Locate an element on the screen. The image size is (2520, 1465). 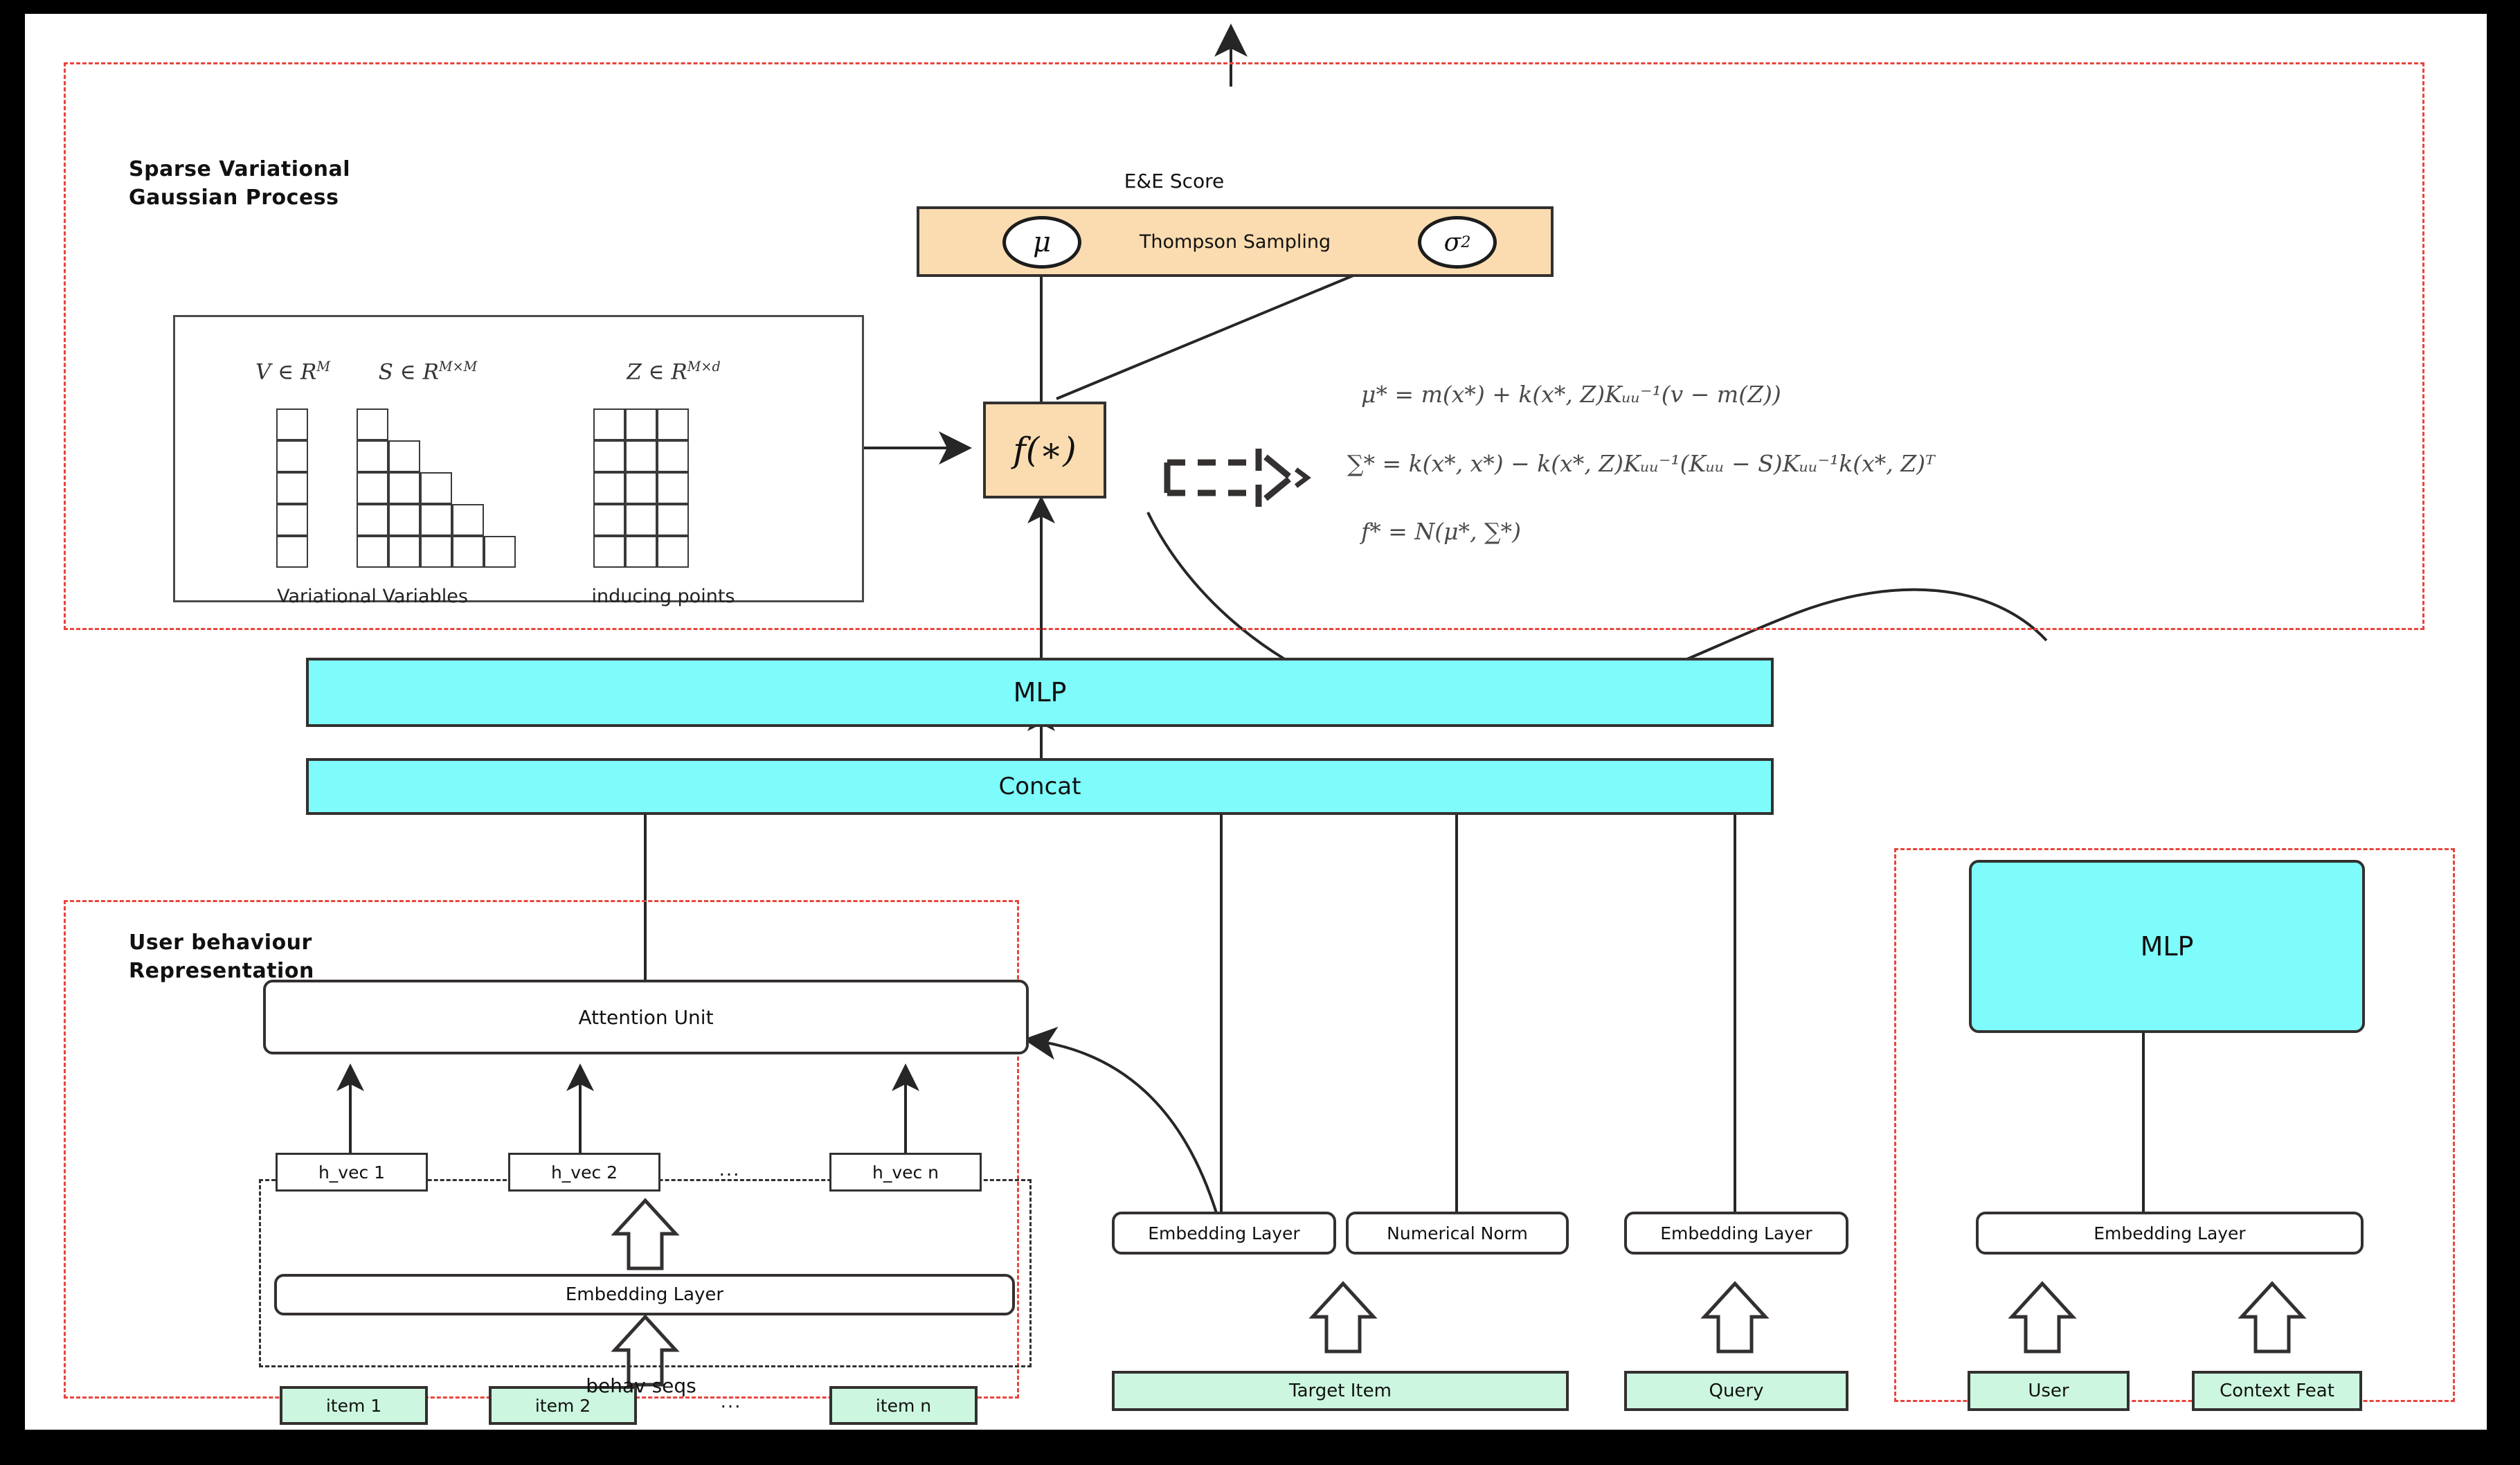
matrix-label-S-sup: M×M is located at coordinates (458, 367).